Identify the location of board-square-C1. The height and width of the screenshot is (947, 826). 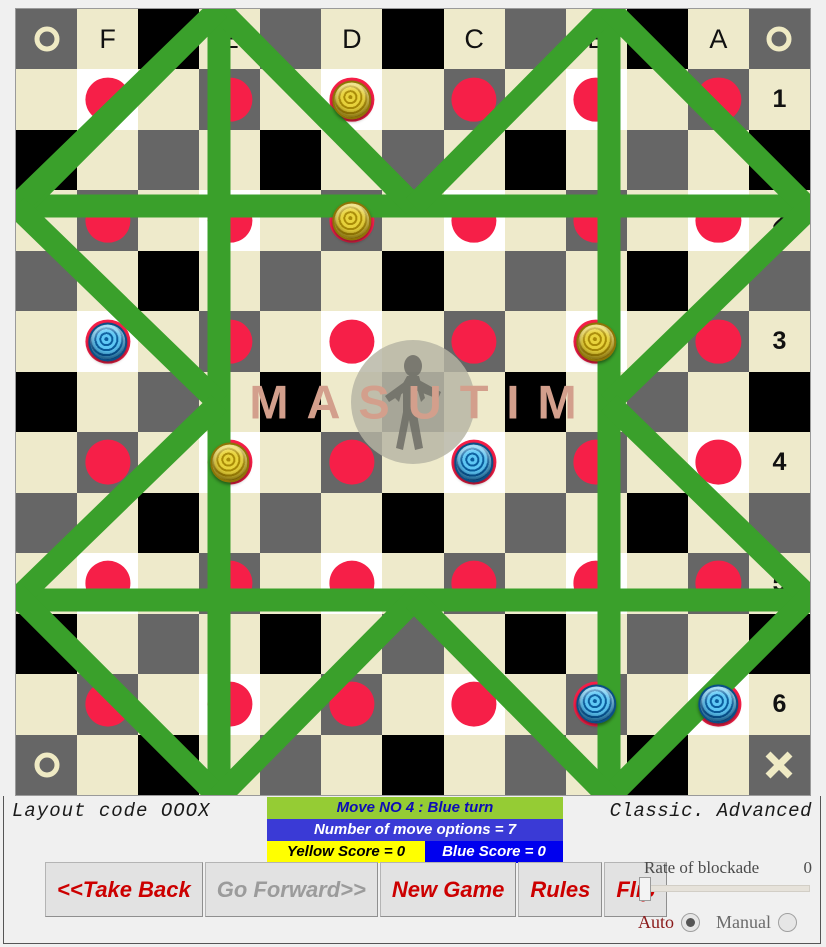
(474, 99).